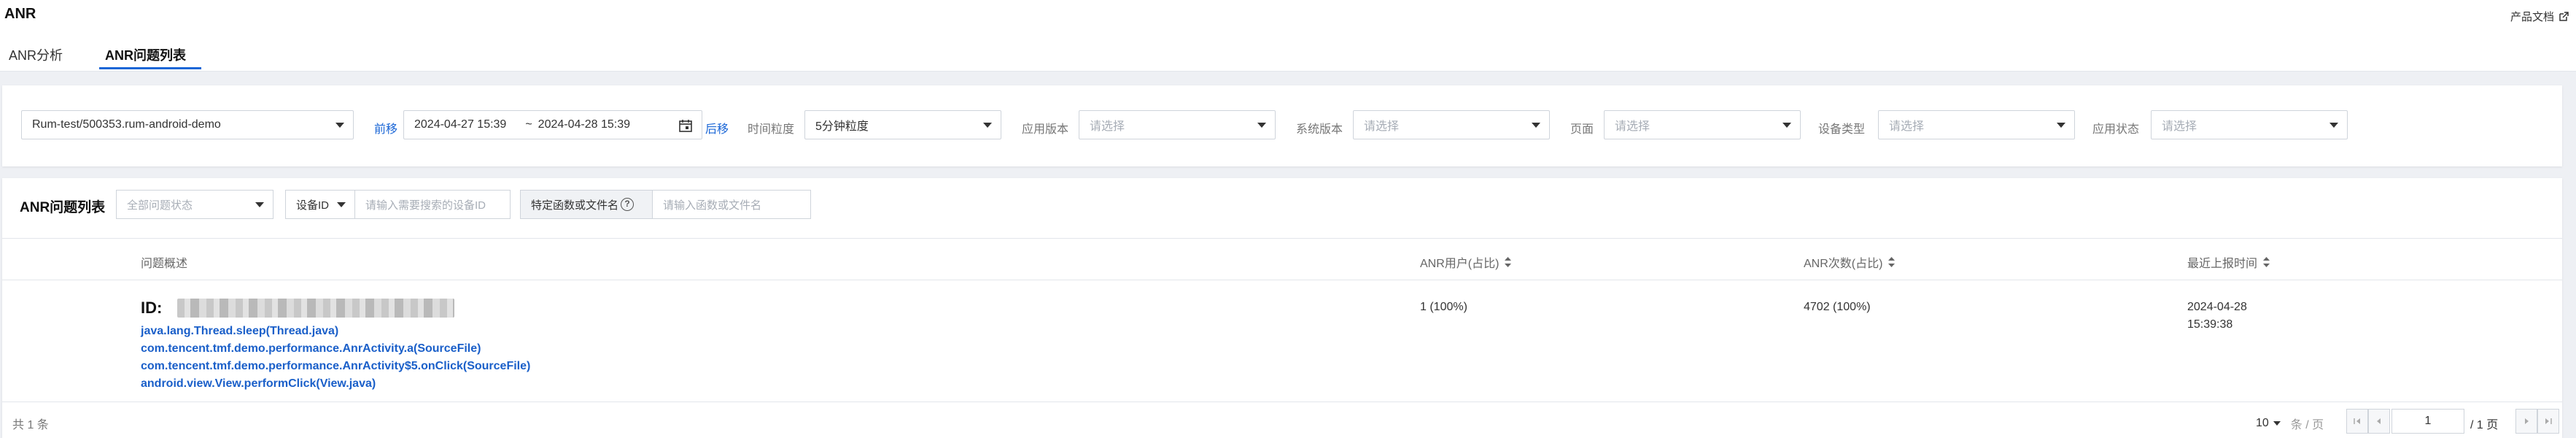  I want to click on issue-id-label: ID:, so click(152, 308).